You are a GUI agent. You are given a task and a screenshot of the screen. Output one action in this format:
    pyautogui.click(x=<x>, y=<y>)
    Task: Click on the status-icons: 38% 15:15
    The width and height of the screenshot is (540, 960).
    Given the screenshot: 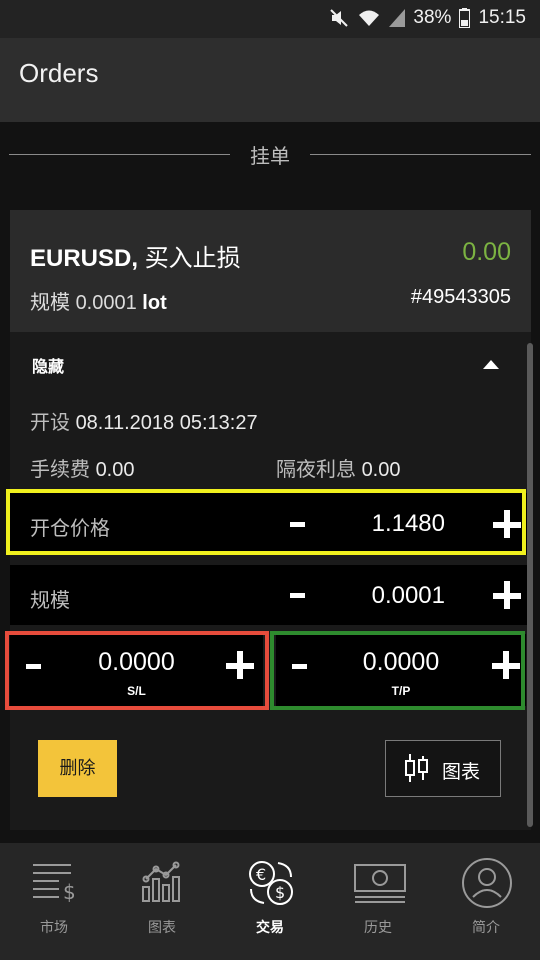 What is the action you would take?
    pyautogui.click(x=427, y=18)
    